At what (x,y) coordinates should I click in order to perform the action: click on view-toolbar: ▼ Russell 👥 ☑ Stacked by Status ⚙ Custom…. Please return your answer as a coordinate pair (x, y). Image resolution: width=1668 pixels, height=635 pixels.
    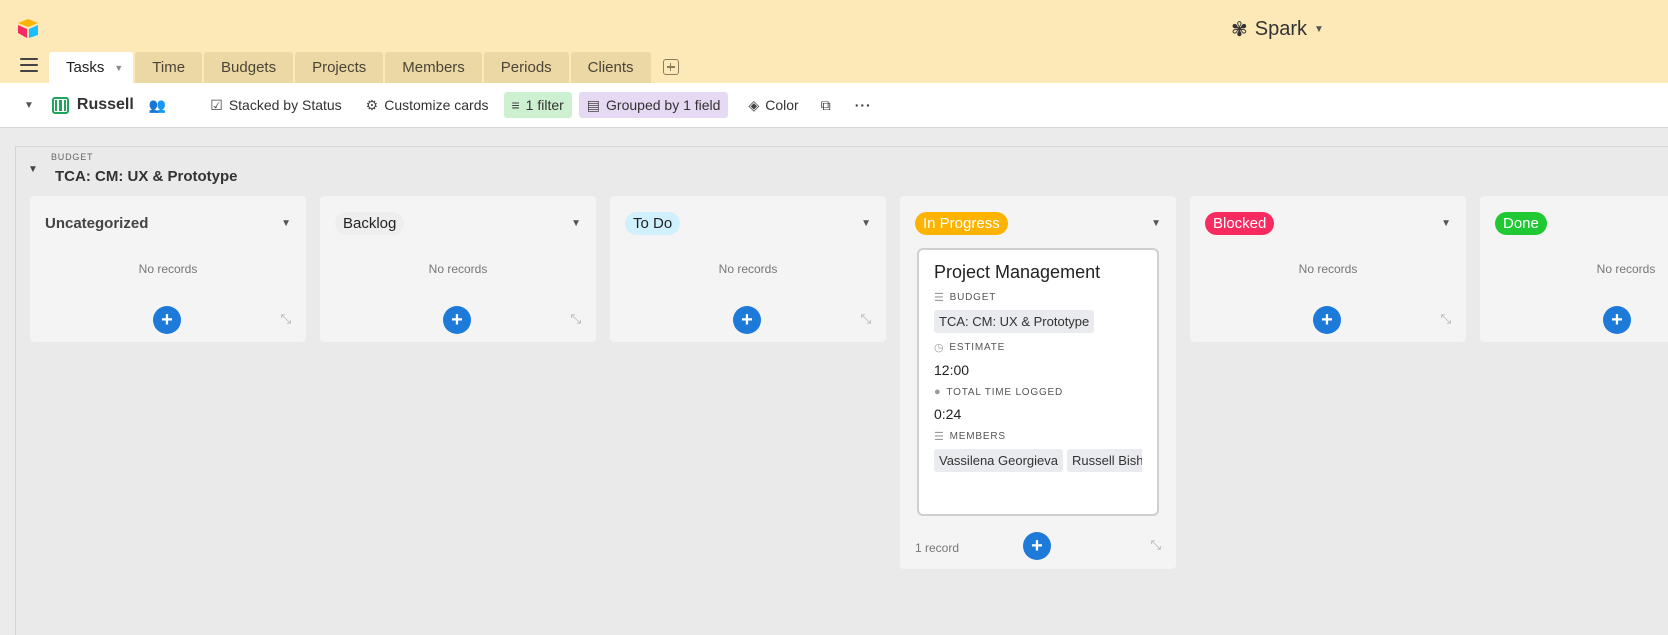
    Looking at the image, I should click on (834, 105).